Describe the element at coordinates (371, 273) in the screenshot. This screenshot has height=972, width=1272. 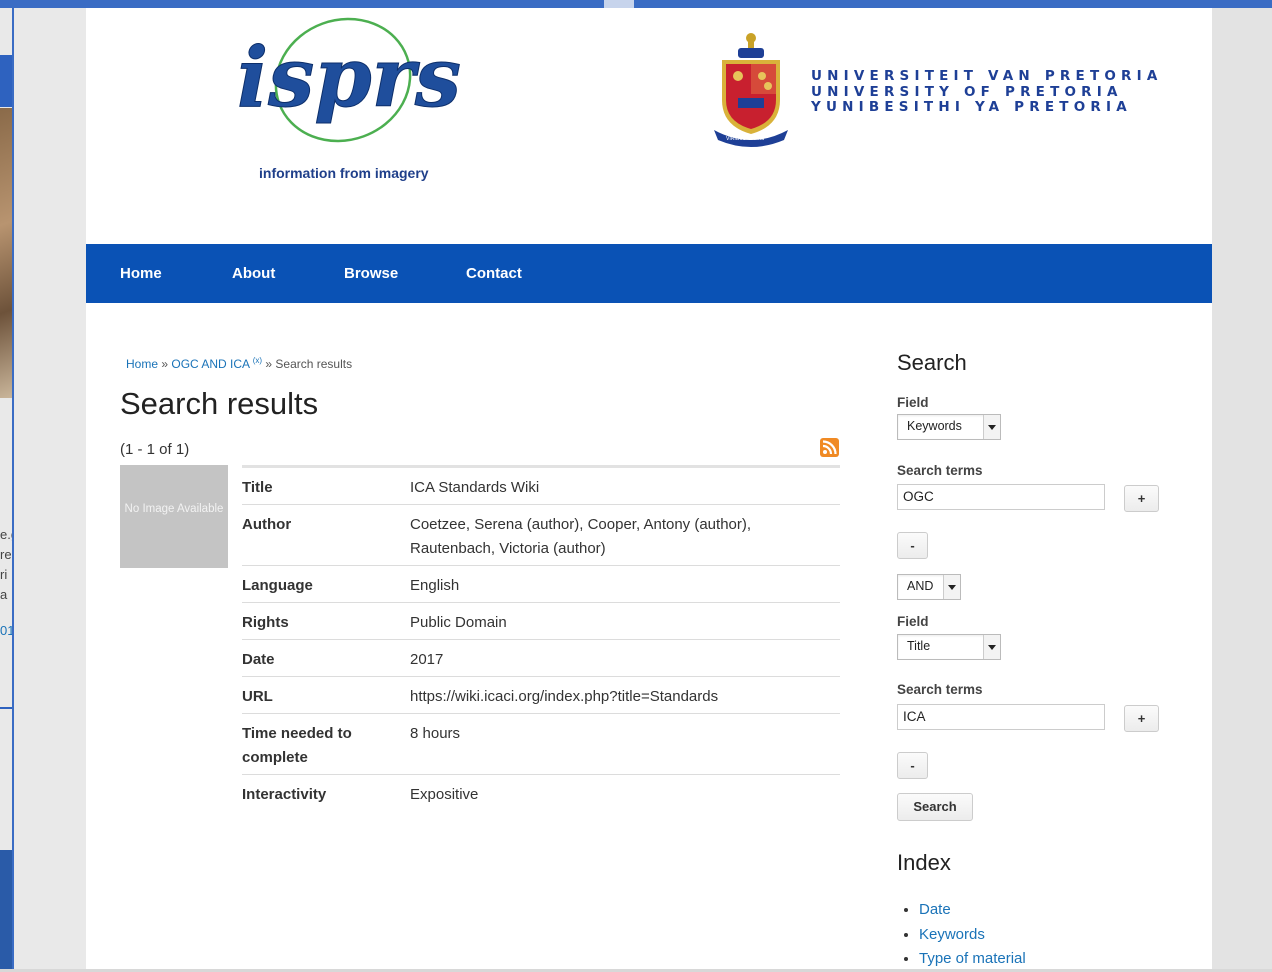
I see `nav-browse: Browse` at that location.